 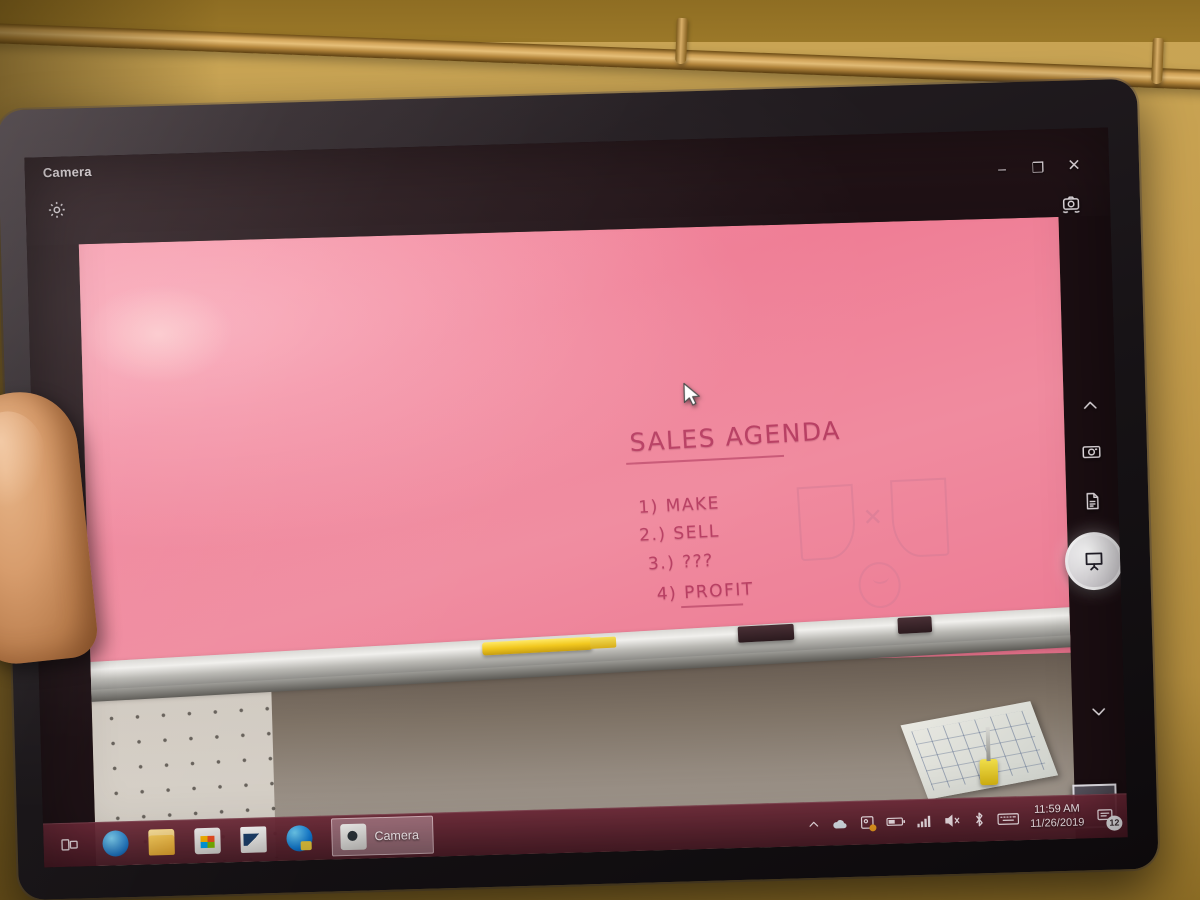 What do you see at coordinates (299, 838) in the screenshot?
I see `taskbar-item-edge` at bounding box center [299, 838].